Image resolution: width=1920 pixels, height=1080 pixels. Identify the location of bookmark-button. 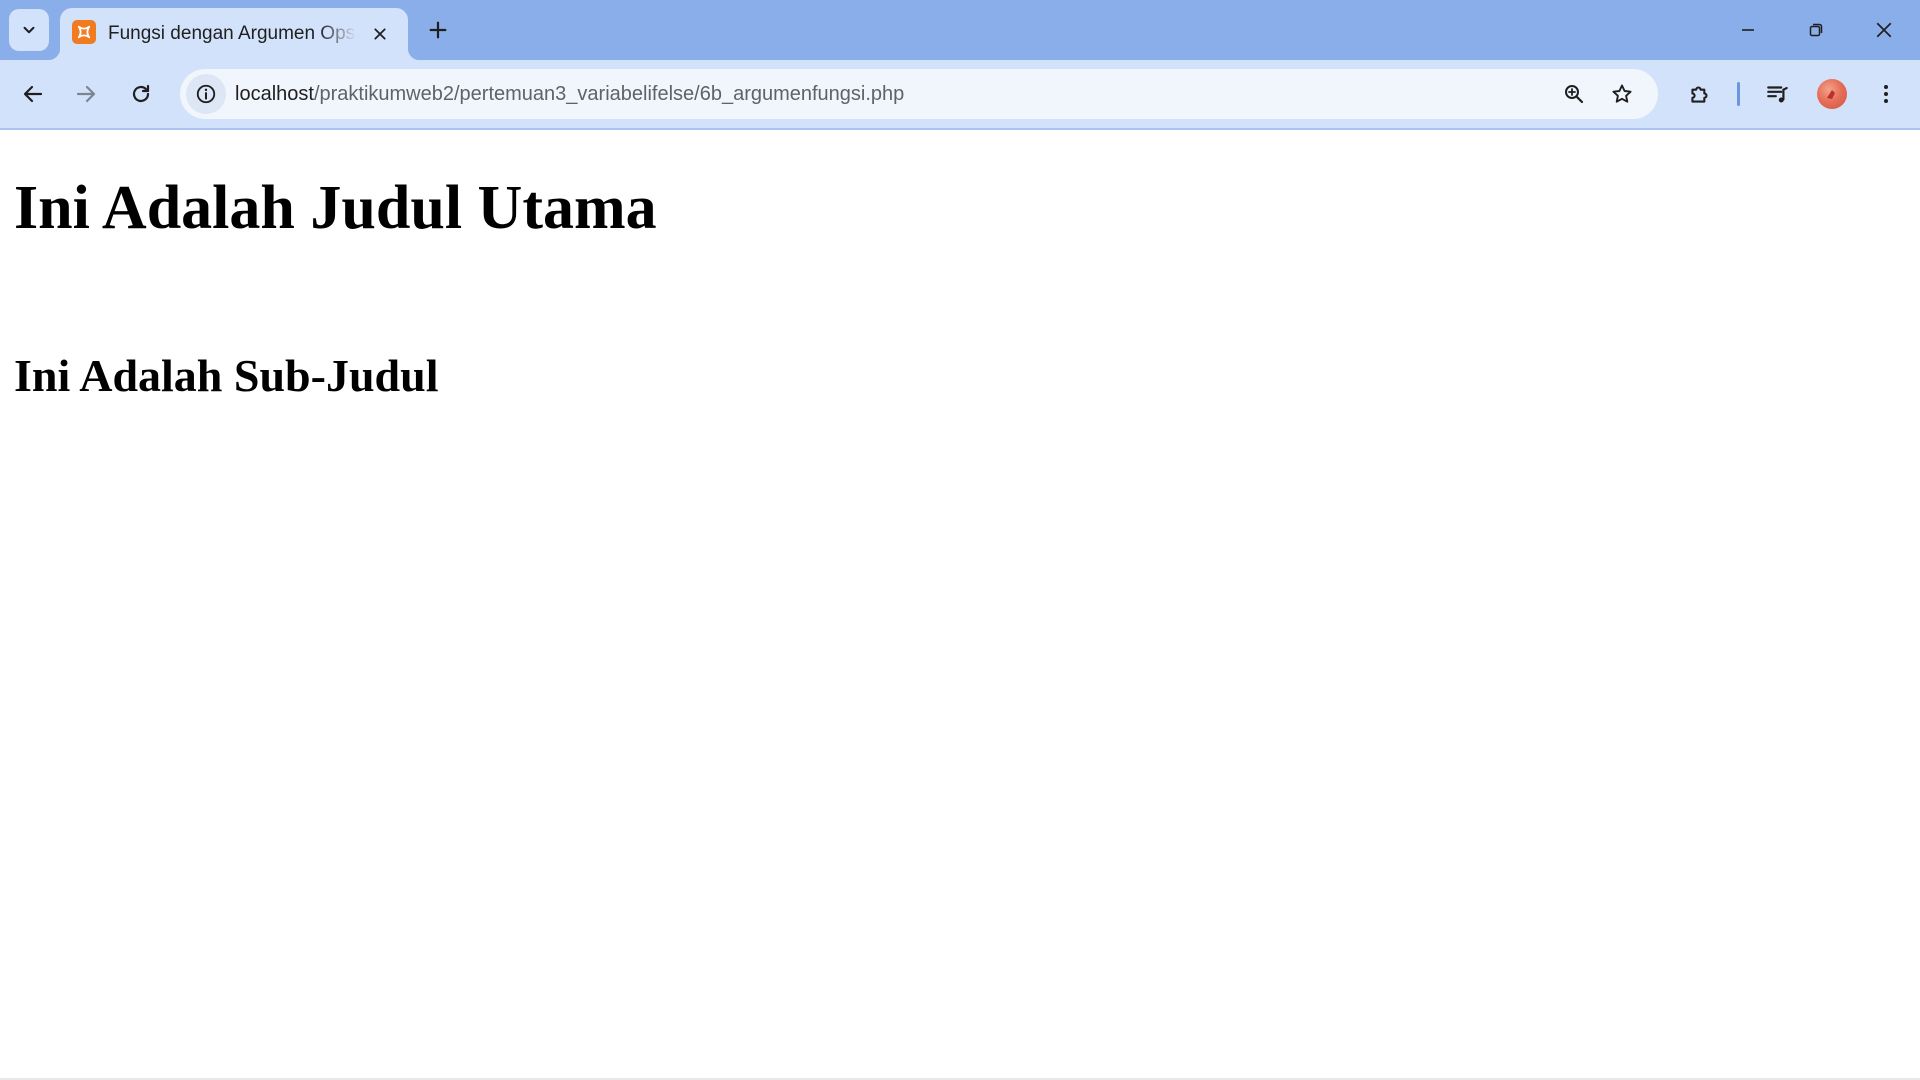
(1622, 94).